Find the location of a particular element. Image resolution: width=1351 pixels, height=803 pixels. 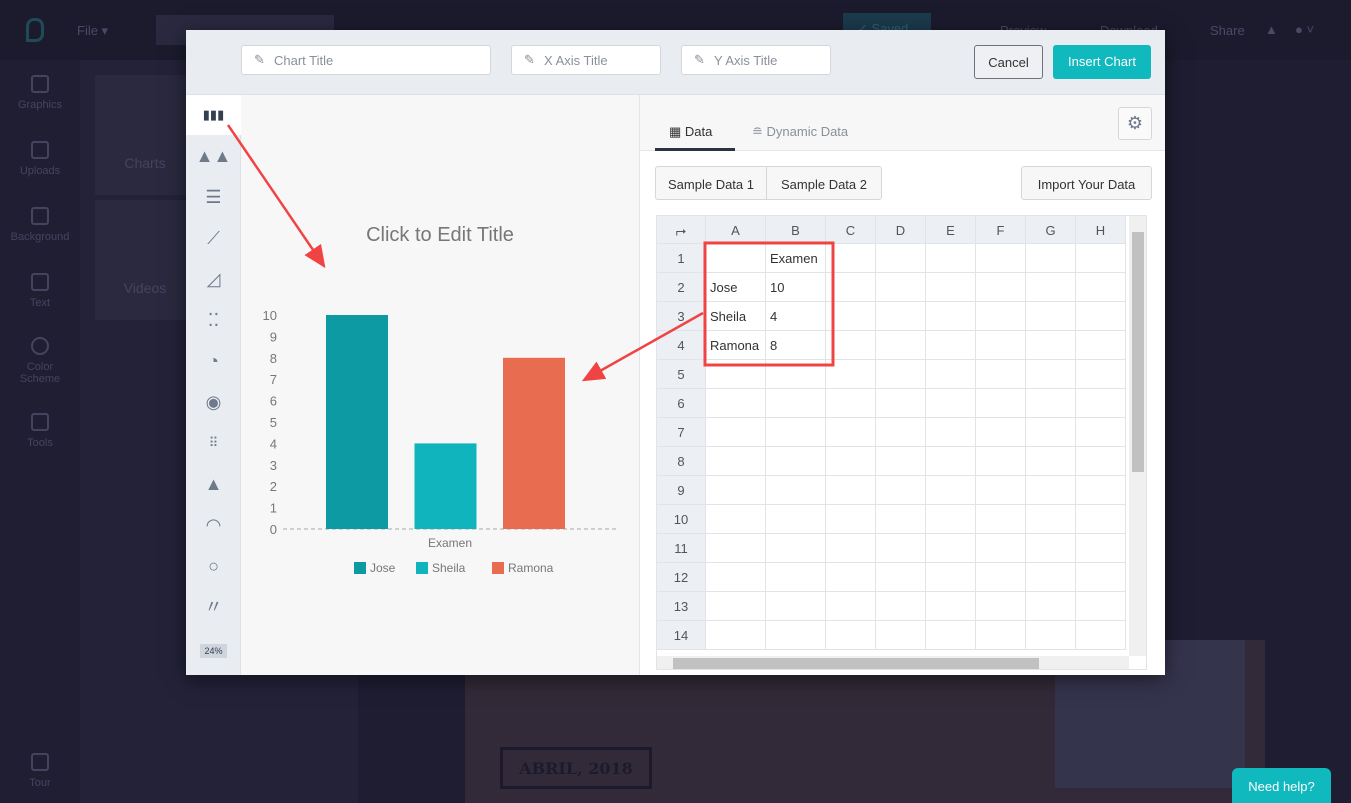

annotation-box is located at coordinates (769, 304).